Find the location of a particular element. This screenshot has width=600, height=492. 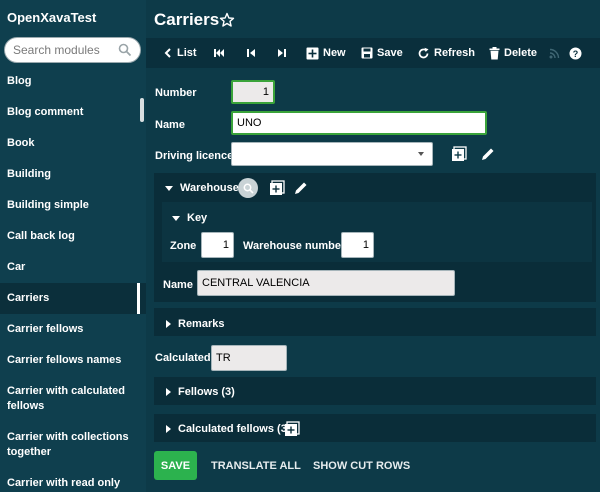

page-title: Carriers is located at coordinates (187, 19).